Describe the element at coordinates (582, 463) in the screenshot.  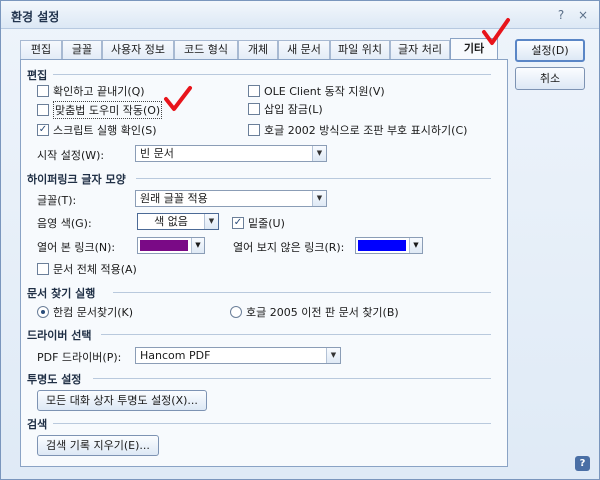
I see `help-icon: ?` at that location.